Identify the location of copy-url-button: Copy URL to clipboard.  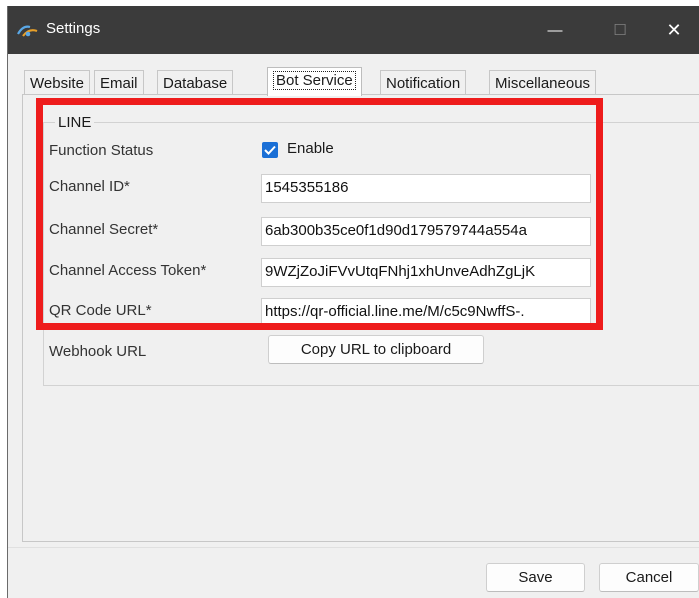
(376, 349).